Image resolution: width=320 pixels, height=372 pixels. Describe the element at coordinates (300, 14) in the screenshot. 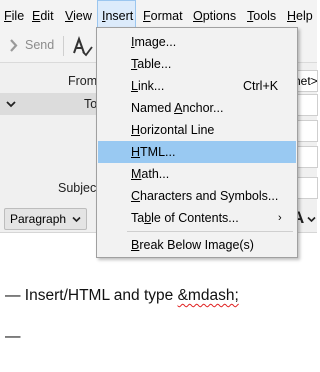

I see `menu-help: Help` at that location.